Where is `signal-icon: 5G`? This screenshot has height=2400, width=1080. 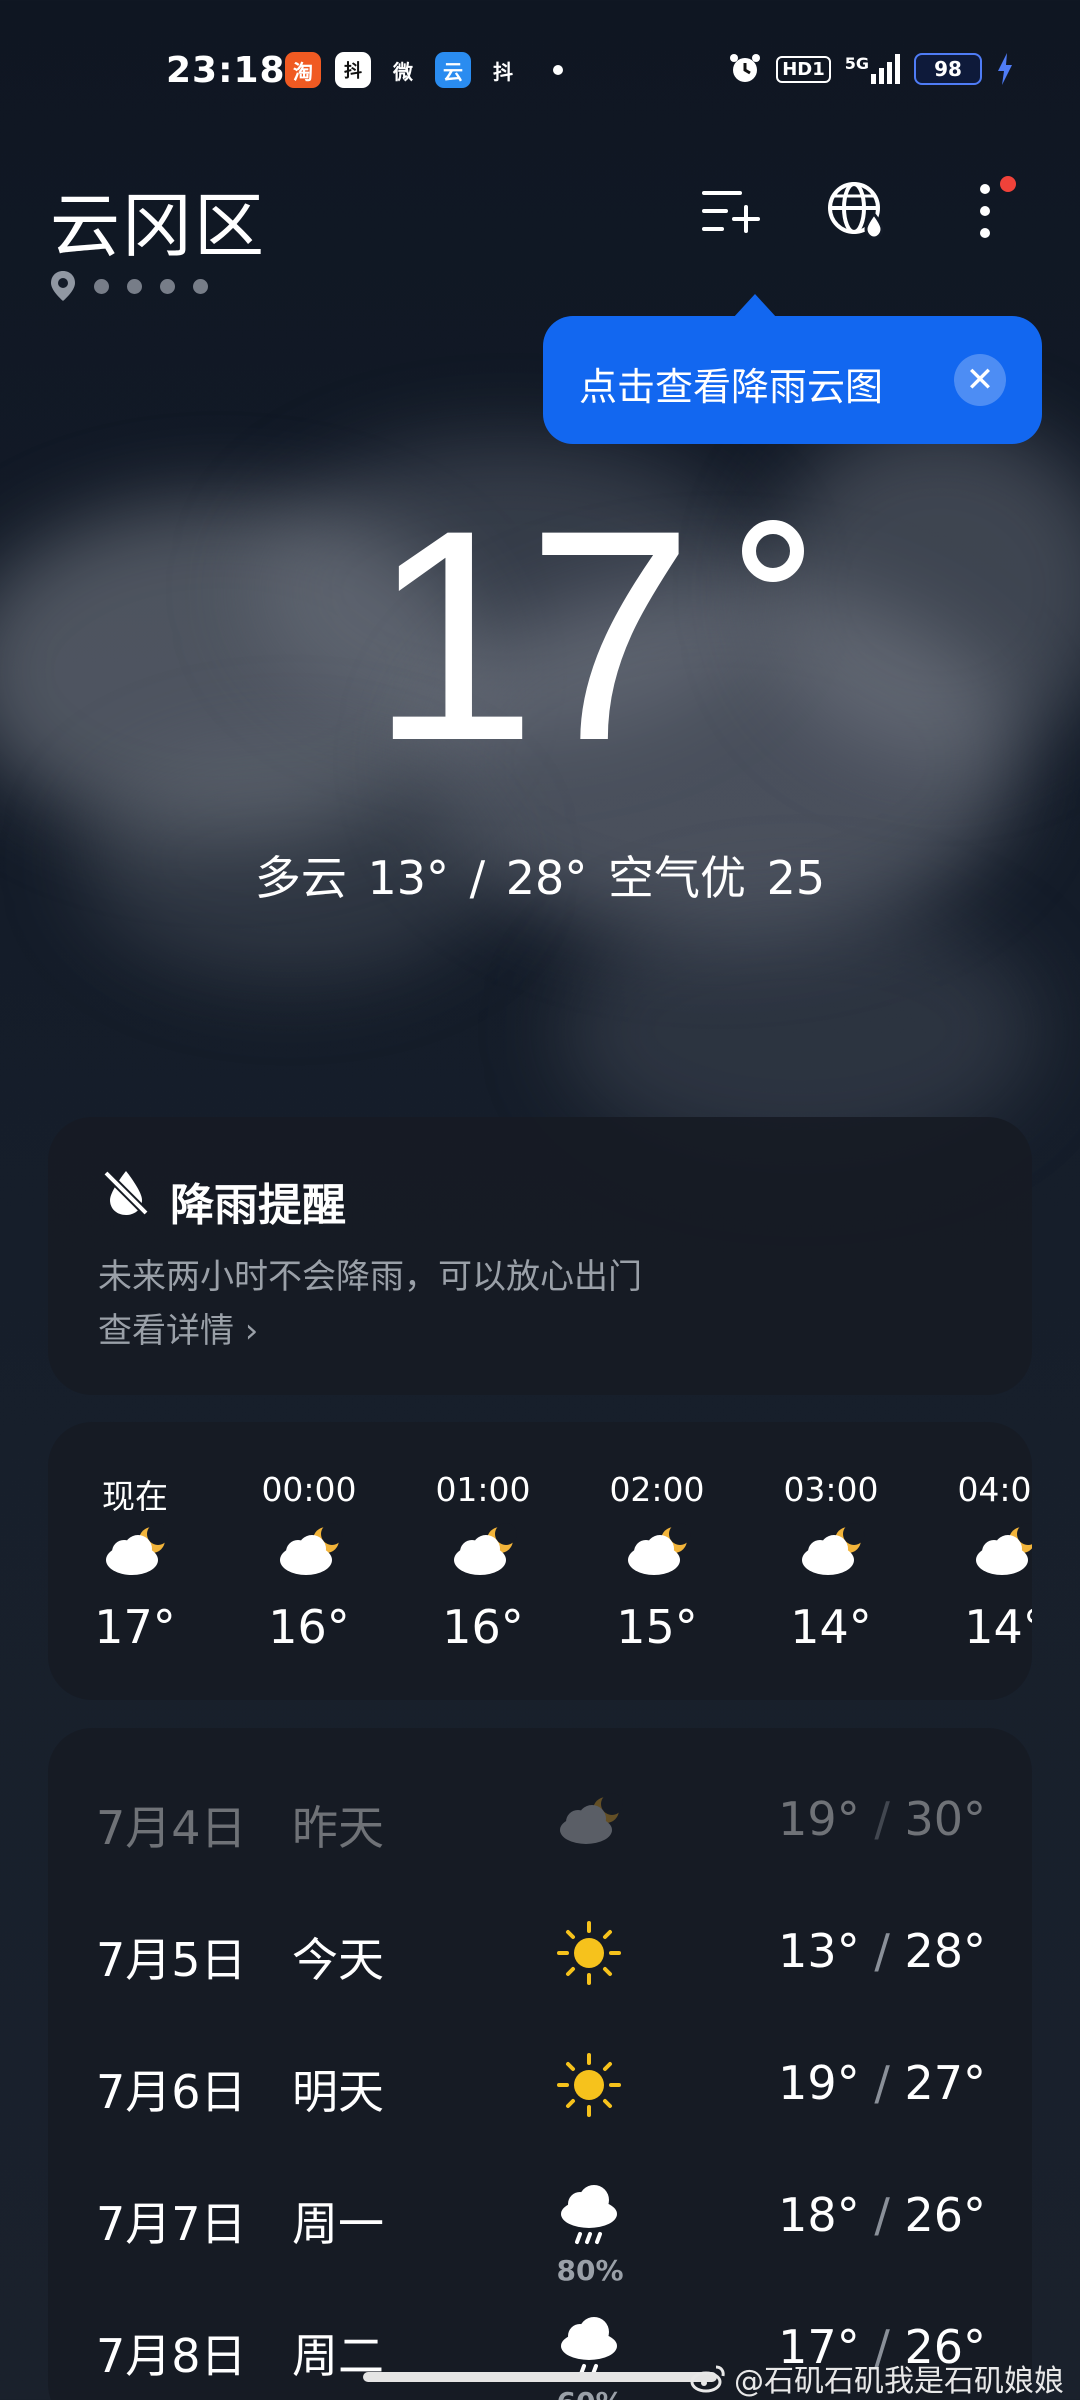
signal-icon: 5G is located at coordinates (872, 69).